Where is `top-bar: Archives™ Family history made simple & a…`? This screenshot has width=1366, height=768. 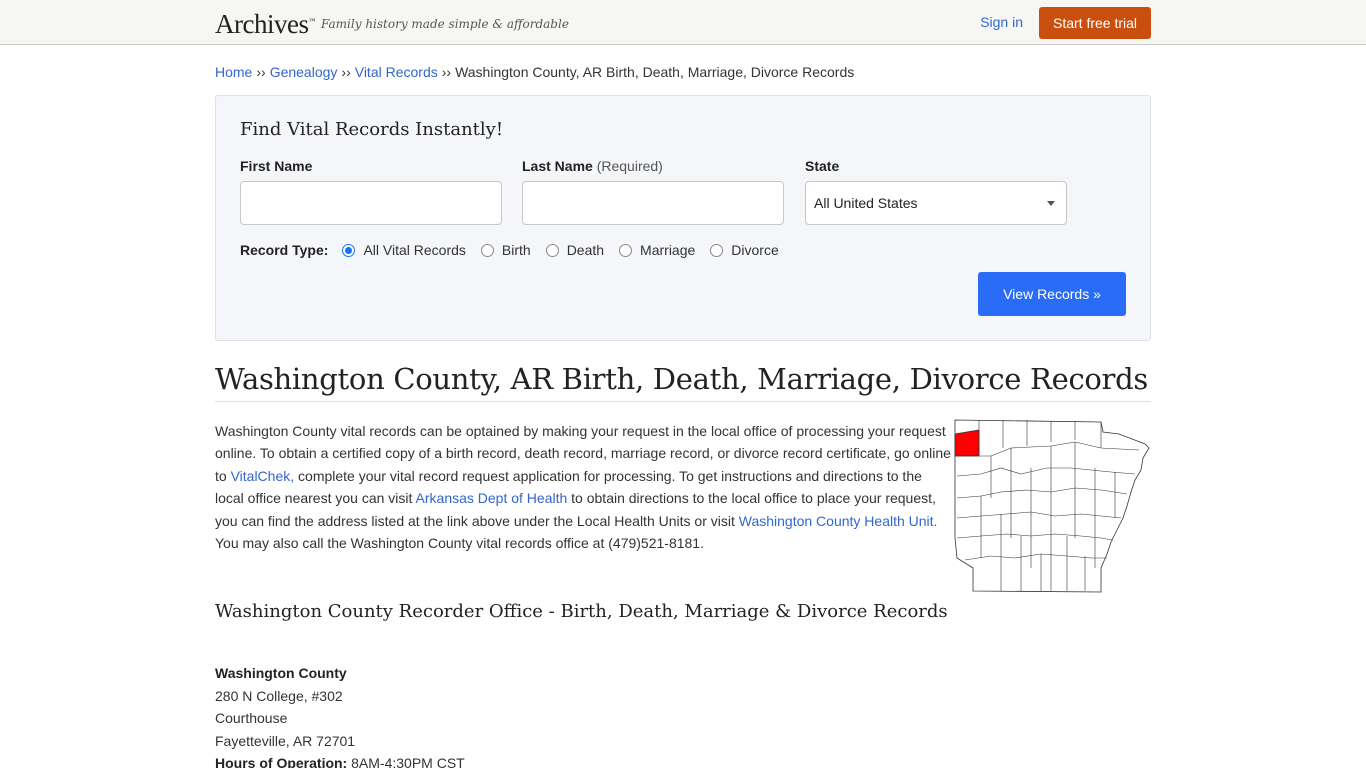
top-bar: Archives™ Family history made simple & a… is located at coordinates (683, 22).